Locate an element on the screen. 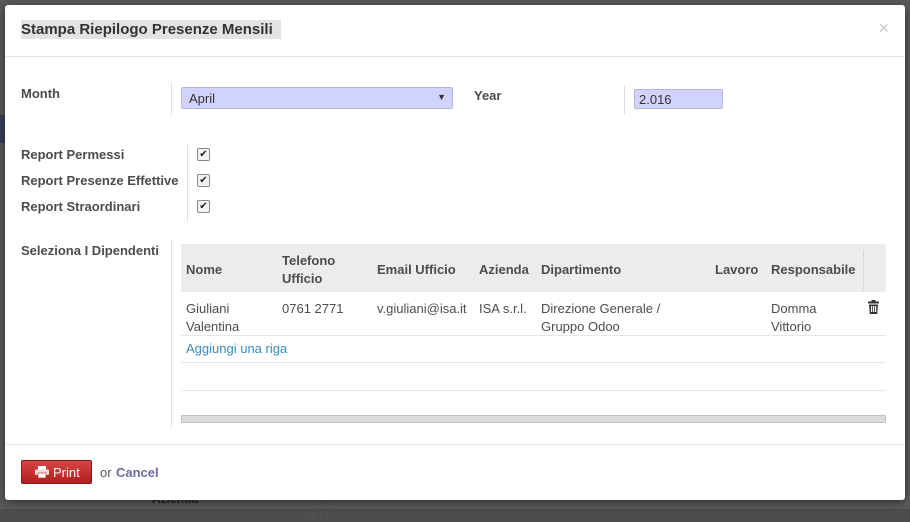  column-divider is located at coordinates (863, 270).